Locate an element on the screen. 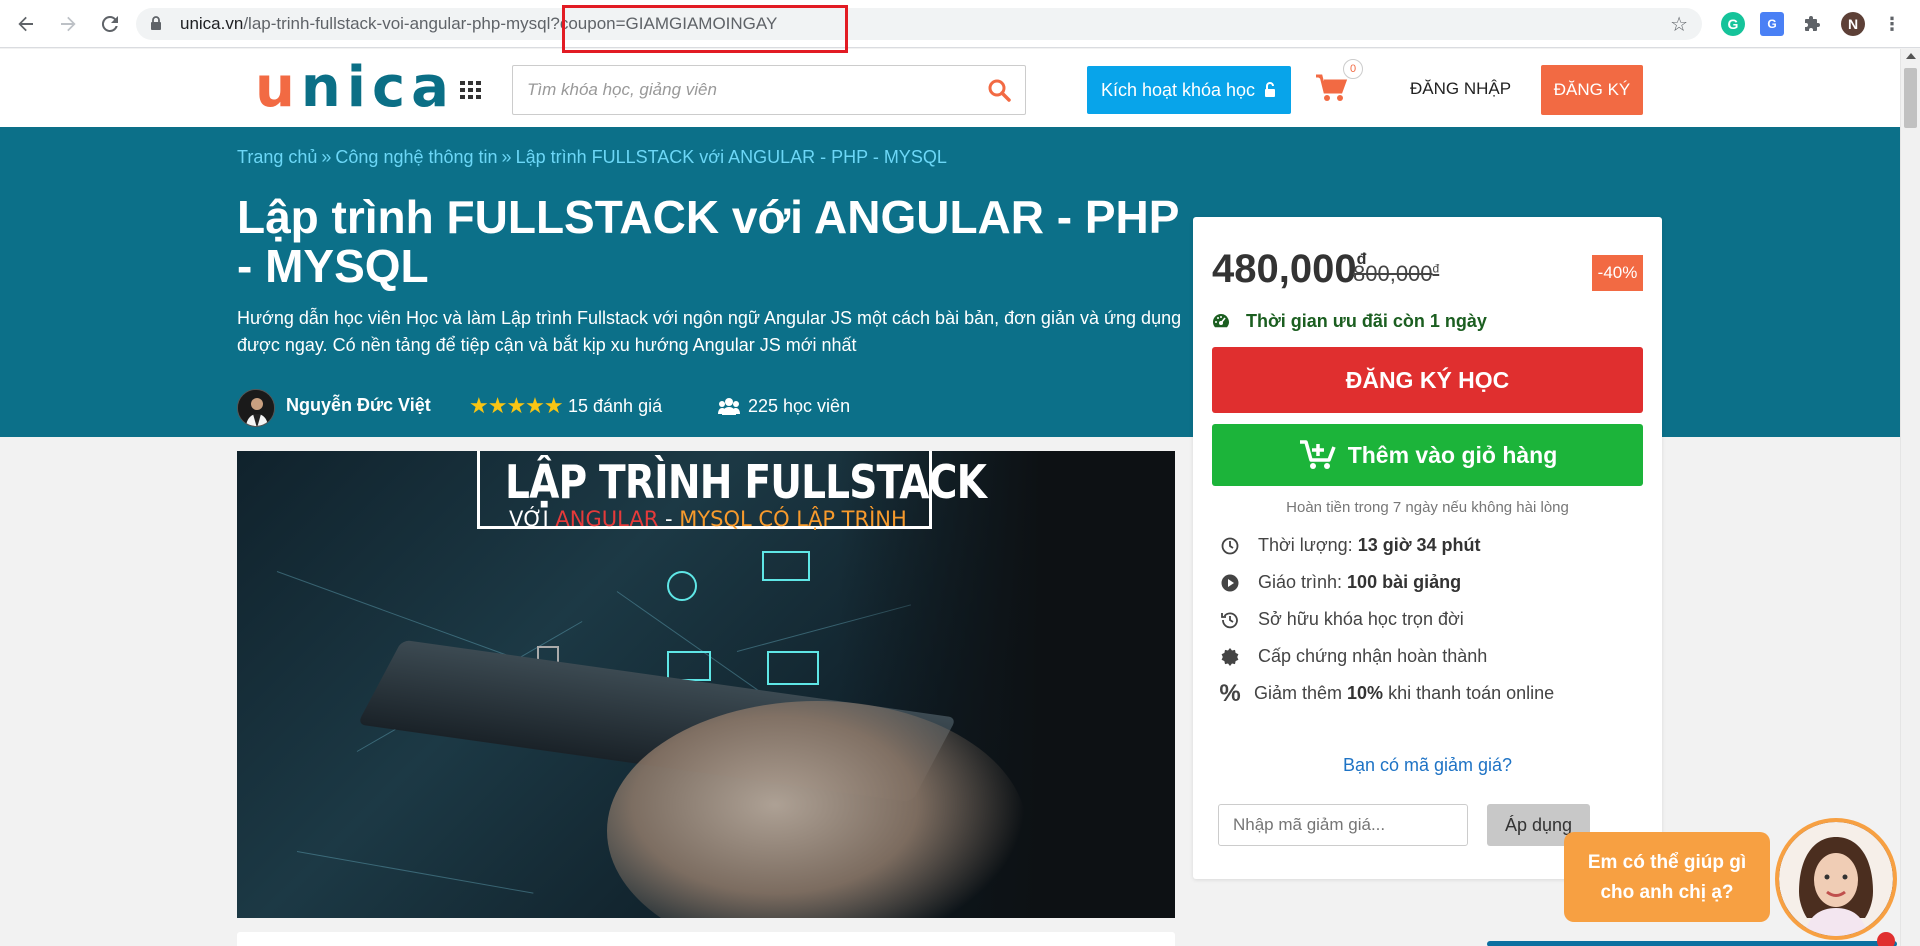 The image size is (1920, 946). feature-suffix: khi thanh toán online is located at coordinates (1471, 693).